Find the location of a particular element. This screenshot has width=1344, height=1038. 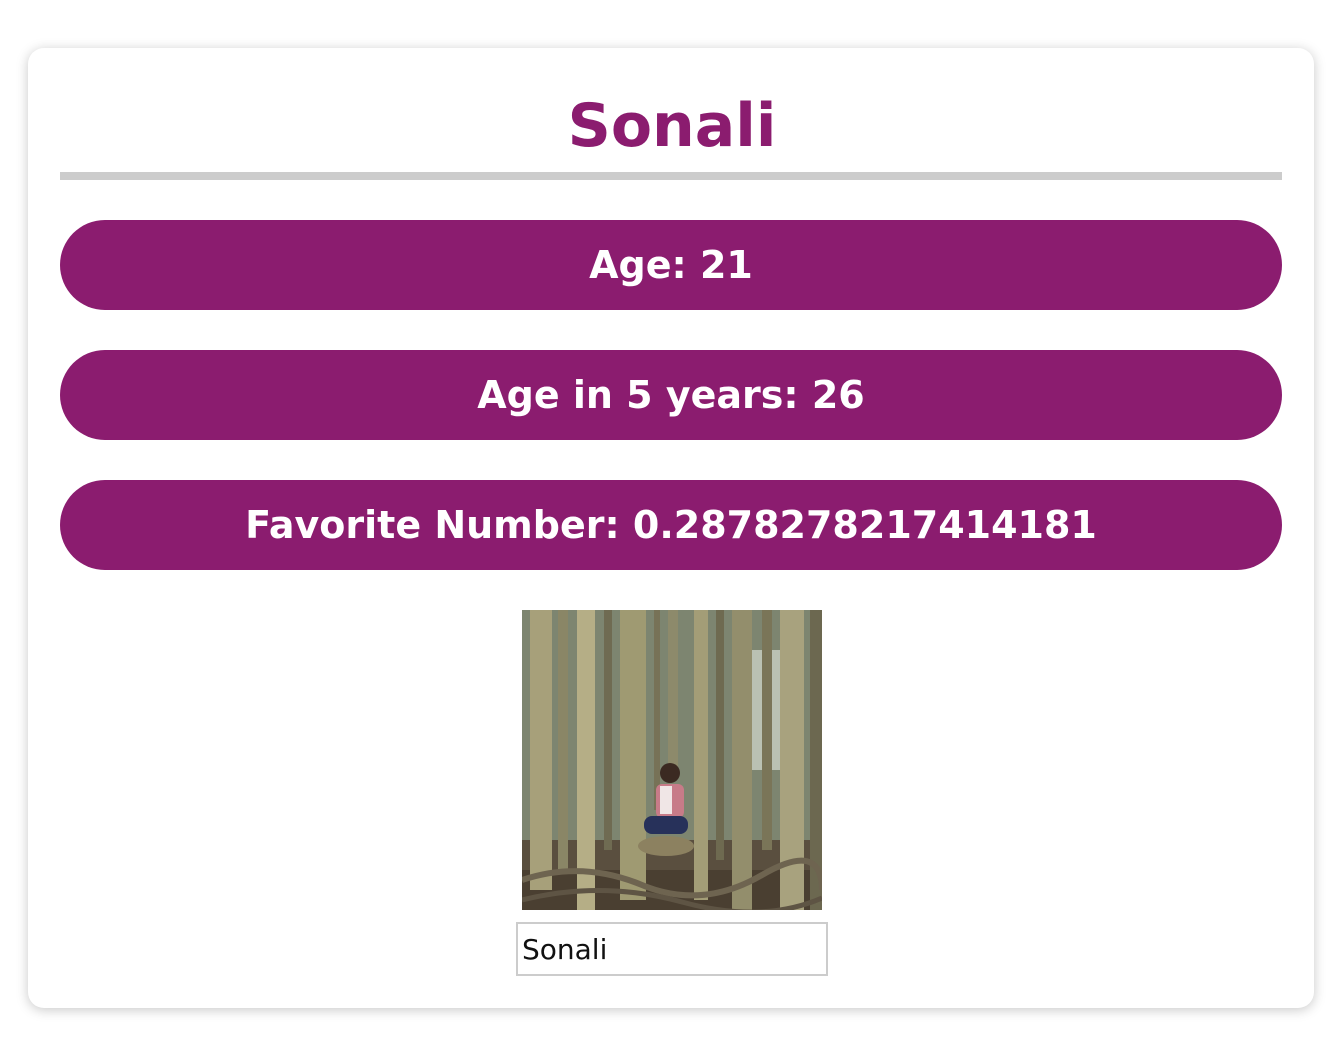

favorite-number-label: Favorite Number: 0.2878278217414181 is located at coordinates (671, 525).